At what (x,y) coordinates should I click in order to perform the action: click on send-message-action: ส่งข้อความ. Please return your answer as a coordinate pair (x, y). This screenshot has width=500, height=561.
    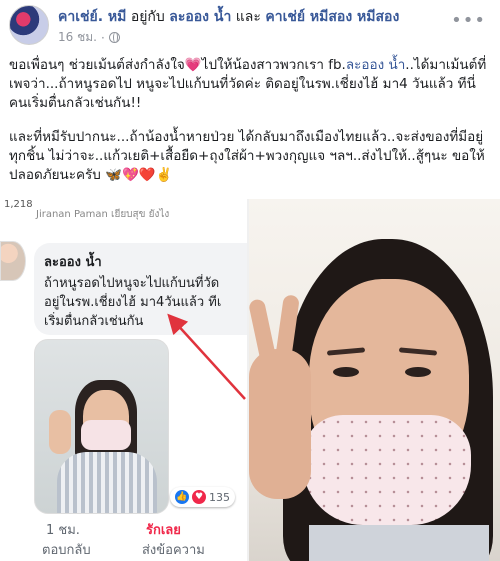
    Looking at the image, I should click on (173, 550).